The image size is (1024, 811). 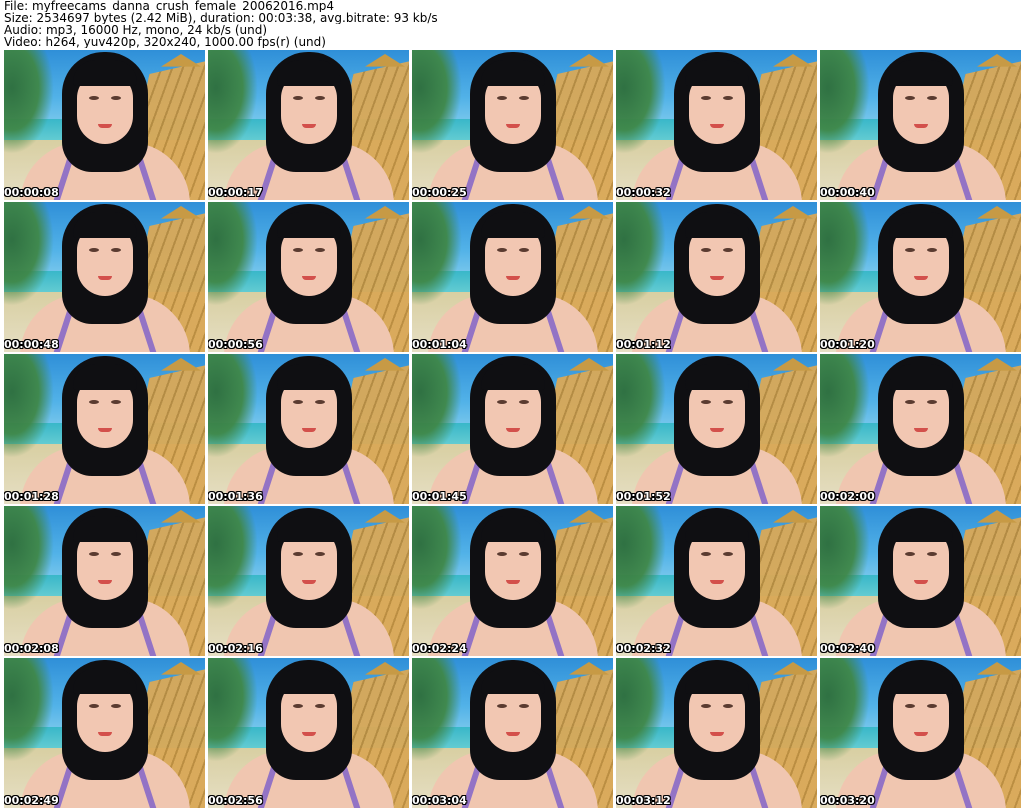 What do you see at coordinates (31, 496) in the screenshot?
I see `frame-timestamp: 00:01:28` at bounding box center [31, 496].